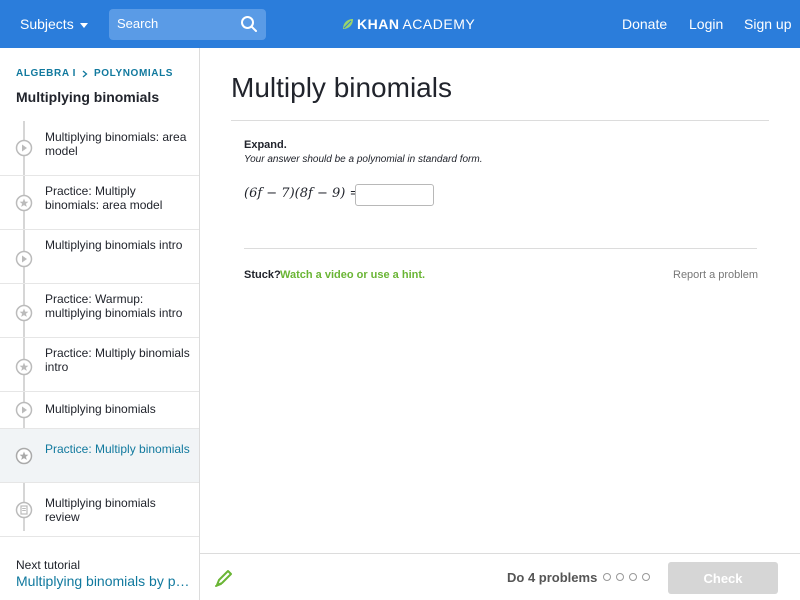 The image size is (800, 600). What do you see at coordinates (83, 25) in the screenshot?
I see `caret-down-icon` at bounding box center [83, 25].